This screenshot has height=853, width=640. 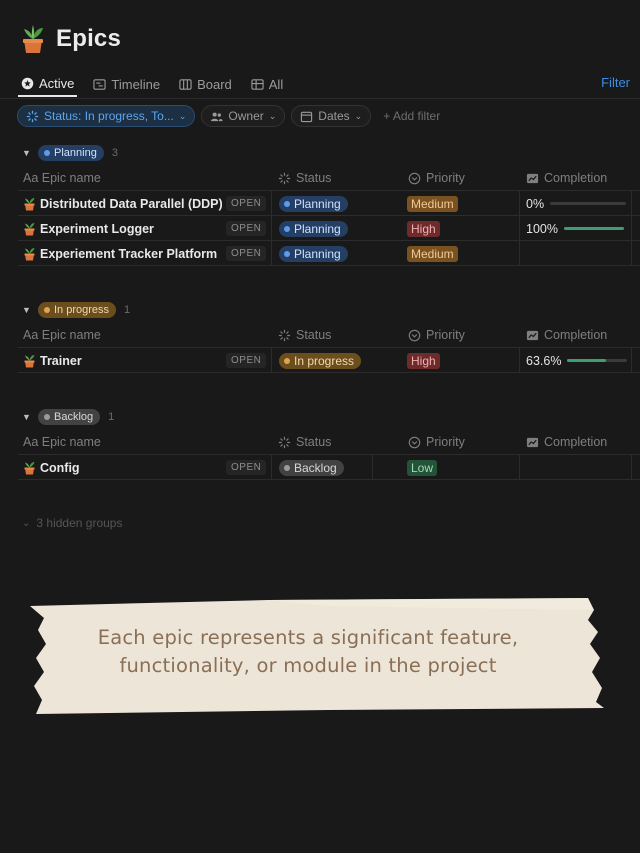 What do you see at coordinates (205, 84) in the screenshot?
I see `tab-board: Board` at bounding box center [205, 84].